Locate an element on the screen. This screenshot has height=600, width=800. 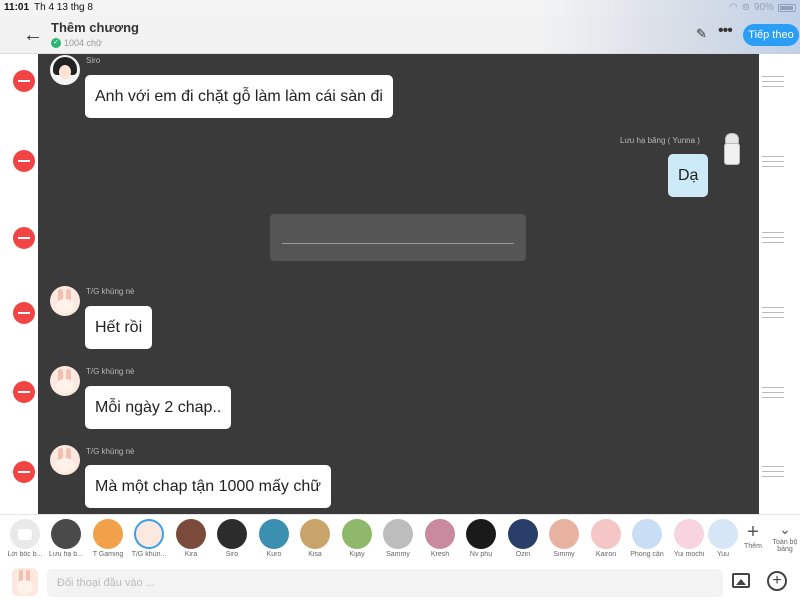
character-item: Sammy is located at coordinates (398, 538).